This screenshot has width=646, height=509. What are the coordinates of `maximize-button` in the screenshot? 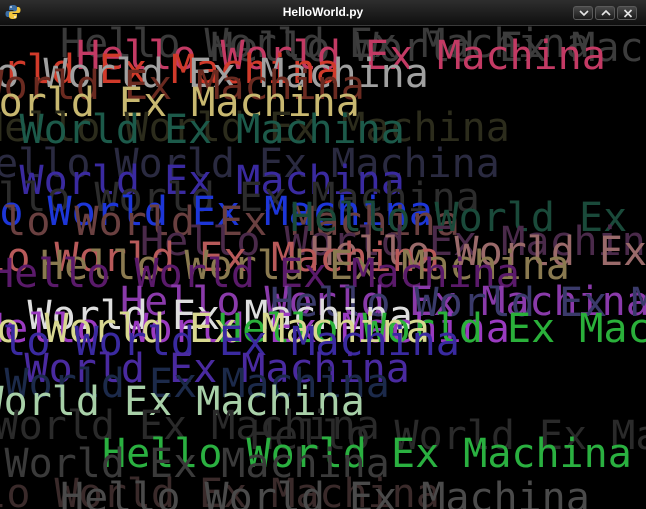 It's located at (605, 13).